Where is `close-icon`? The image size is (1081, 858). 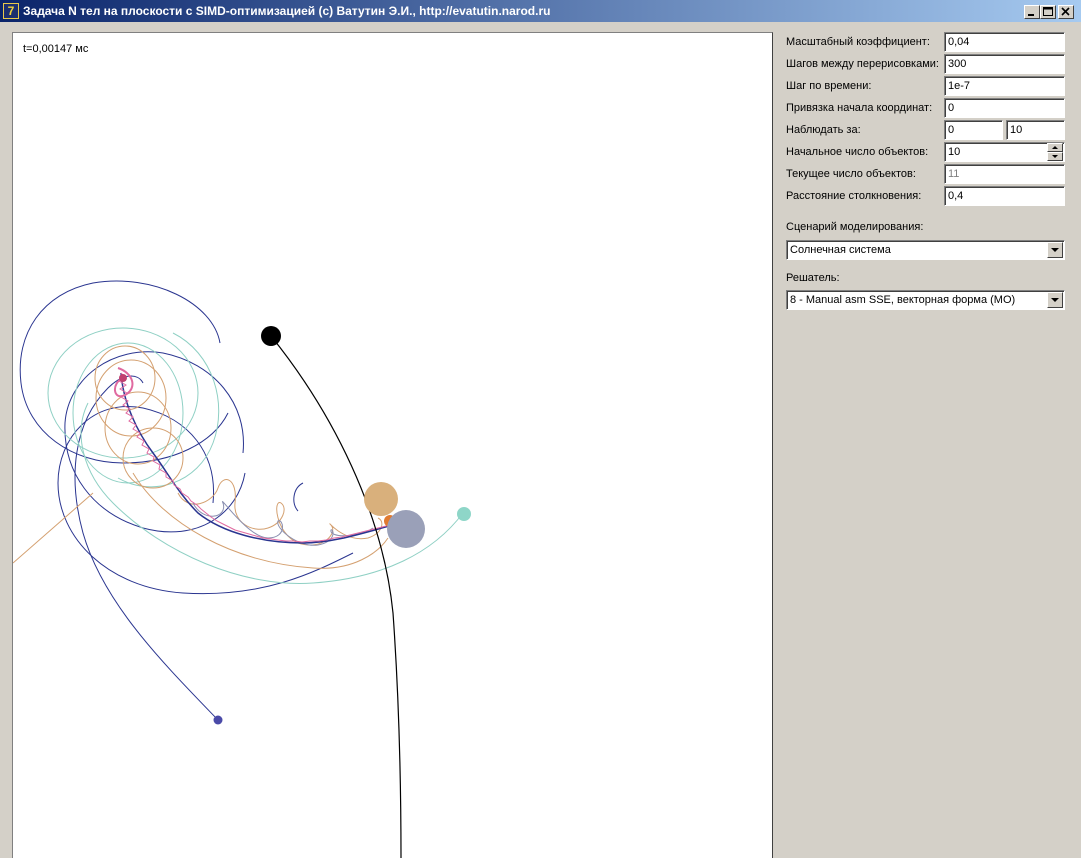 close-icon is located at coordinates (1065, 11).